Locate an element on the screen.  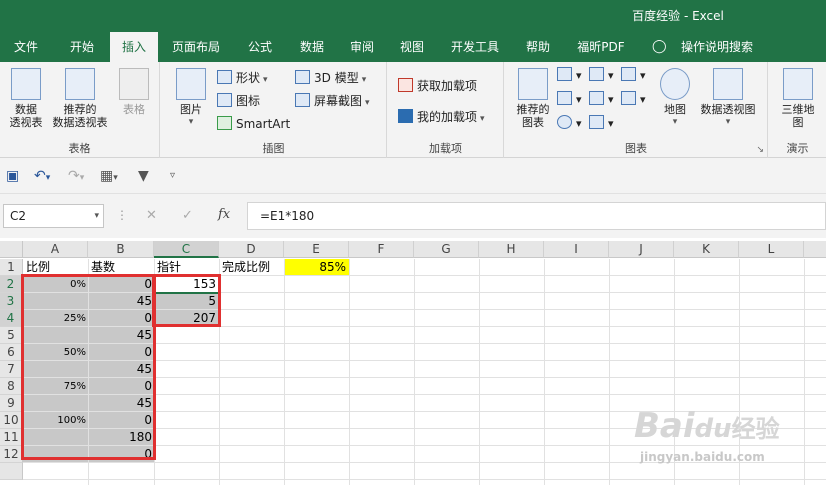
row-header-6: 6 is located at coordinates (11, 352).